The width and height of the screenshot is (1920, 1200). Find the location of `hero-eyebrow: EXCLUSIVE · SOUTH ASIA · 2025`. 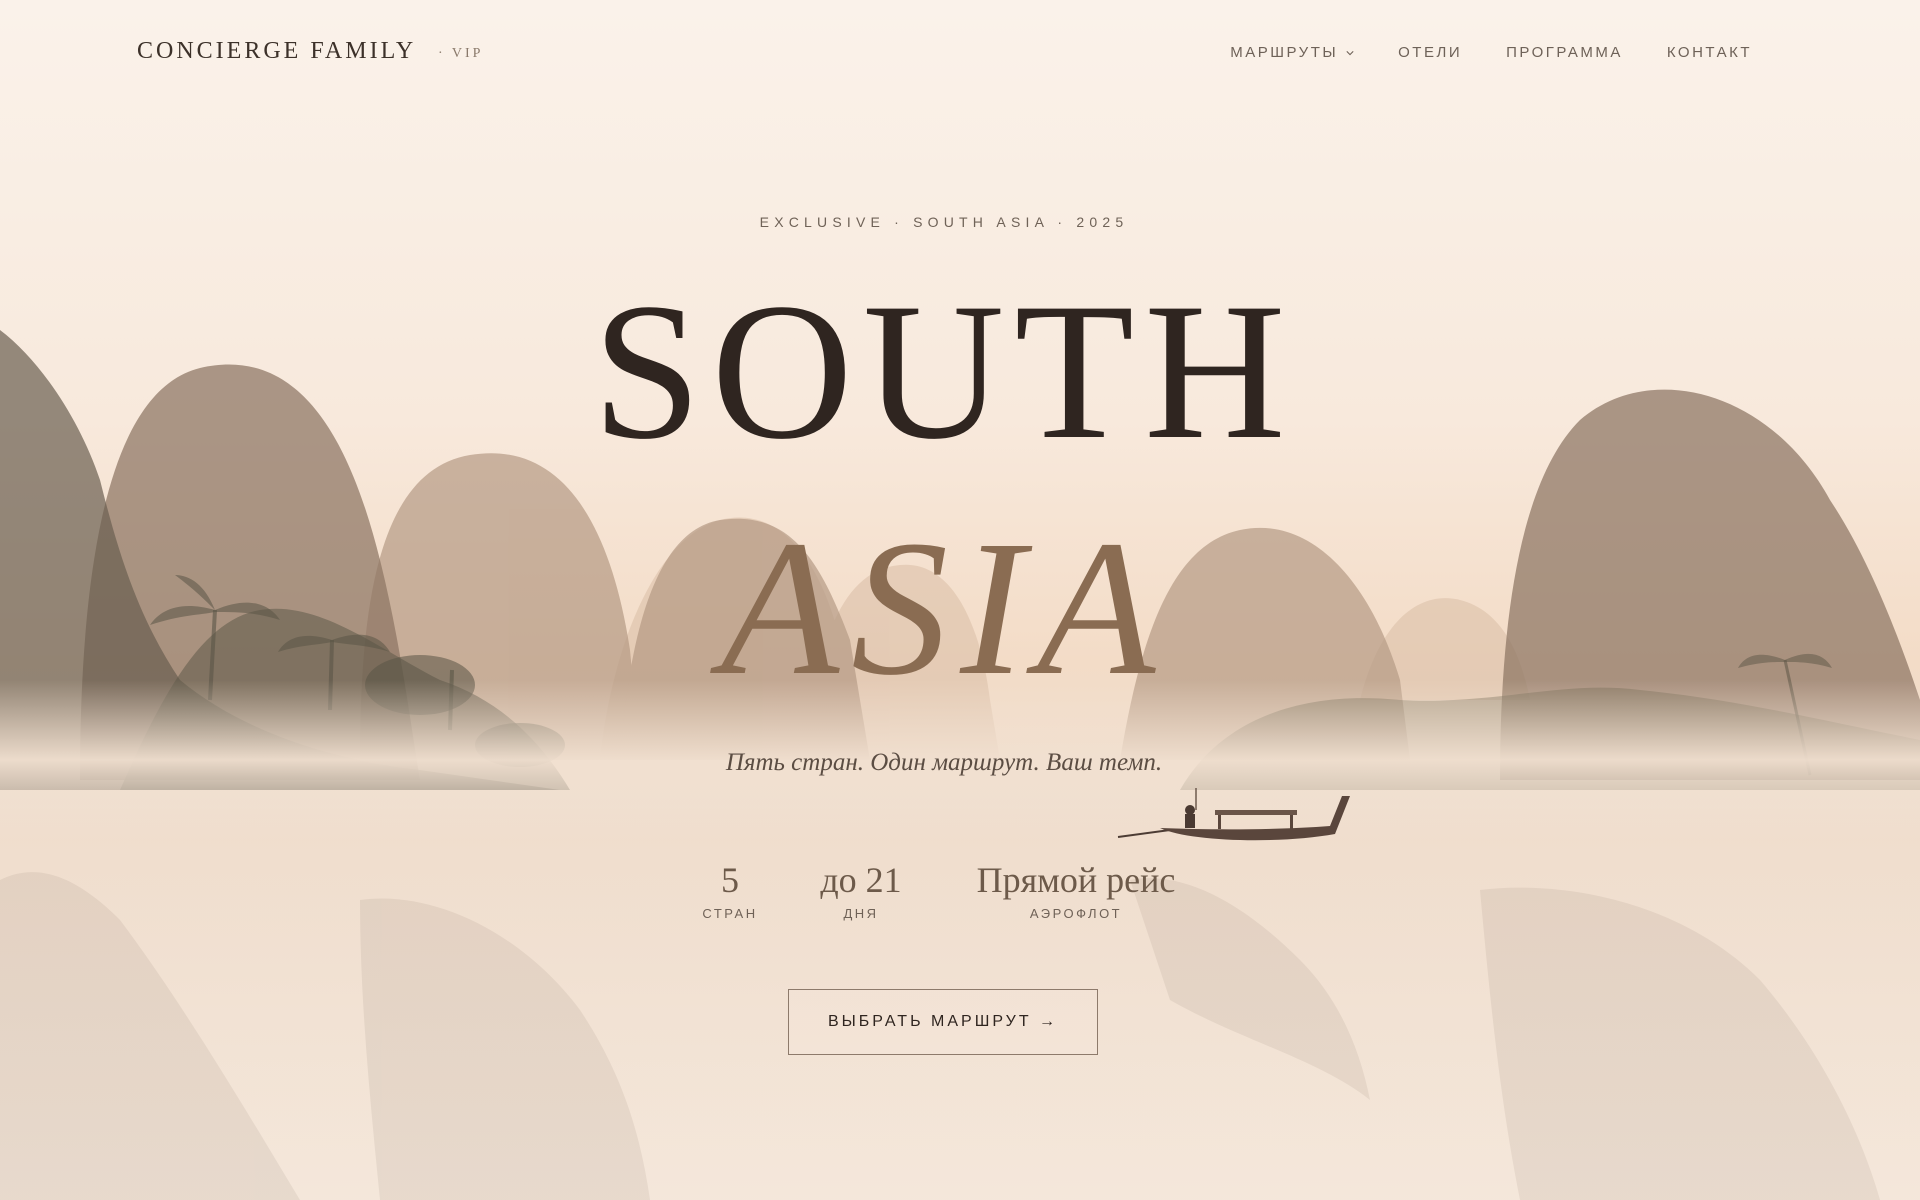

hero-eyebrow: EXCLUSIVE · SOUTH ASIA · 2025 is located at coordinates (944, 222).